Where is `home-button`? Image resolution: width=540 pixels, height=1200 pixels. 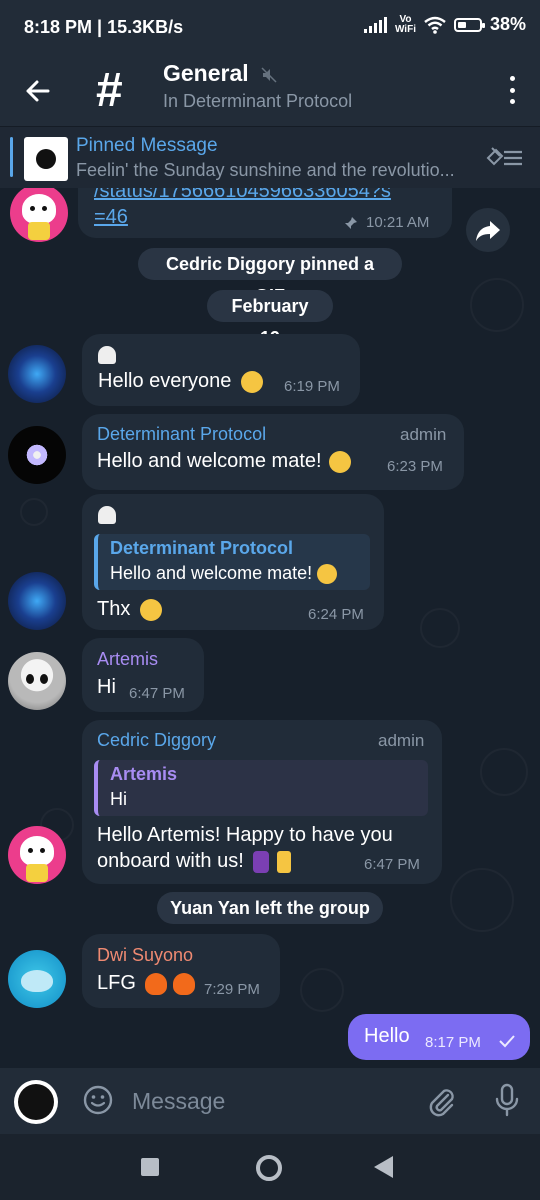 home-button is located at coordinates (269, 1168).